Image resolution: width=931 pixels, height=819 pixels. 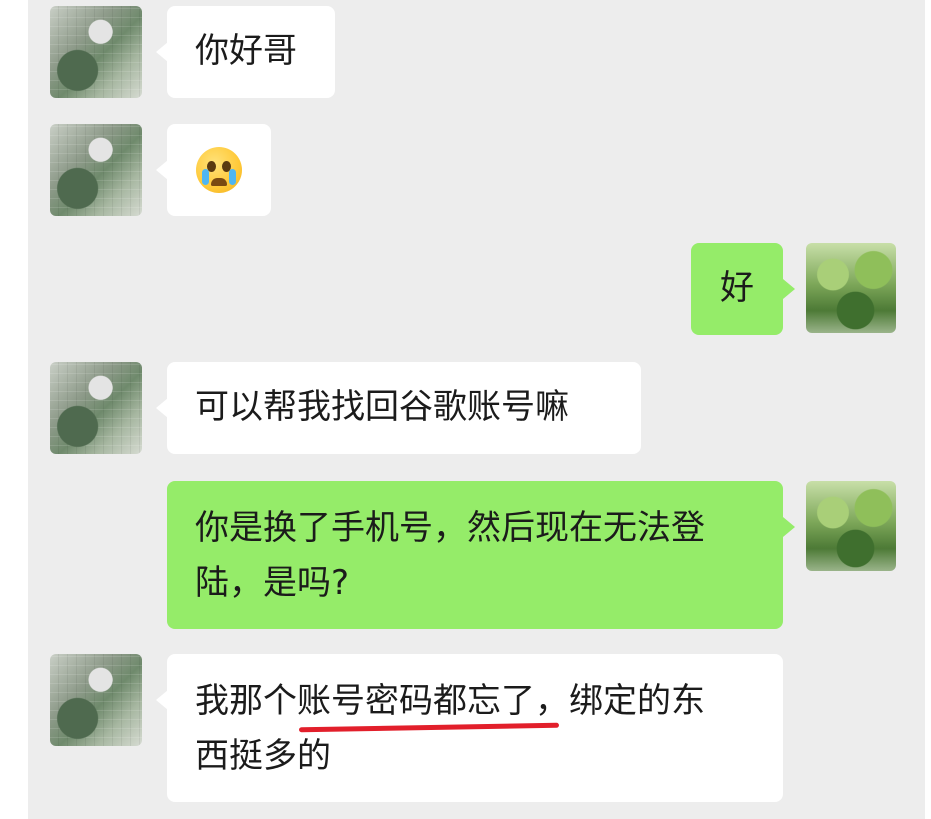 I want to click on message-text-line: 西挺多的, so click(x=263, y=756).